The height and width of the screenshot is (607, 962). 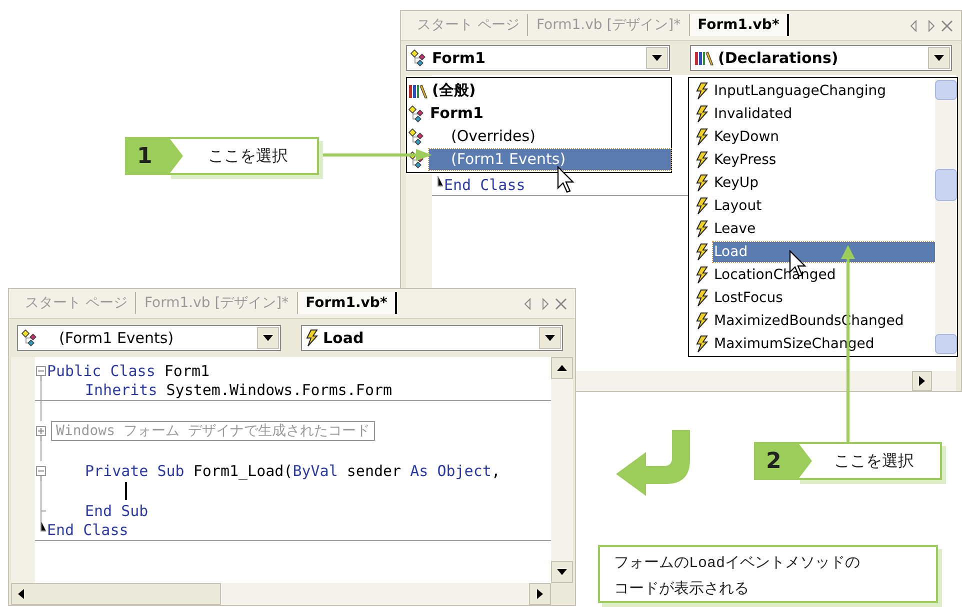 I want to click on code-text: ,, so click(x=495, y=471).